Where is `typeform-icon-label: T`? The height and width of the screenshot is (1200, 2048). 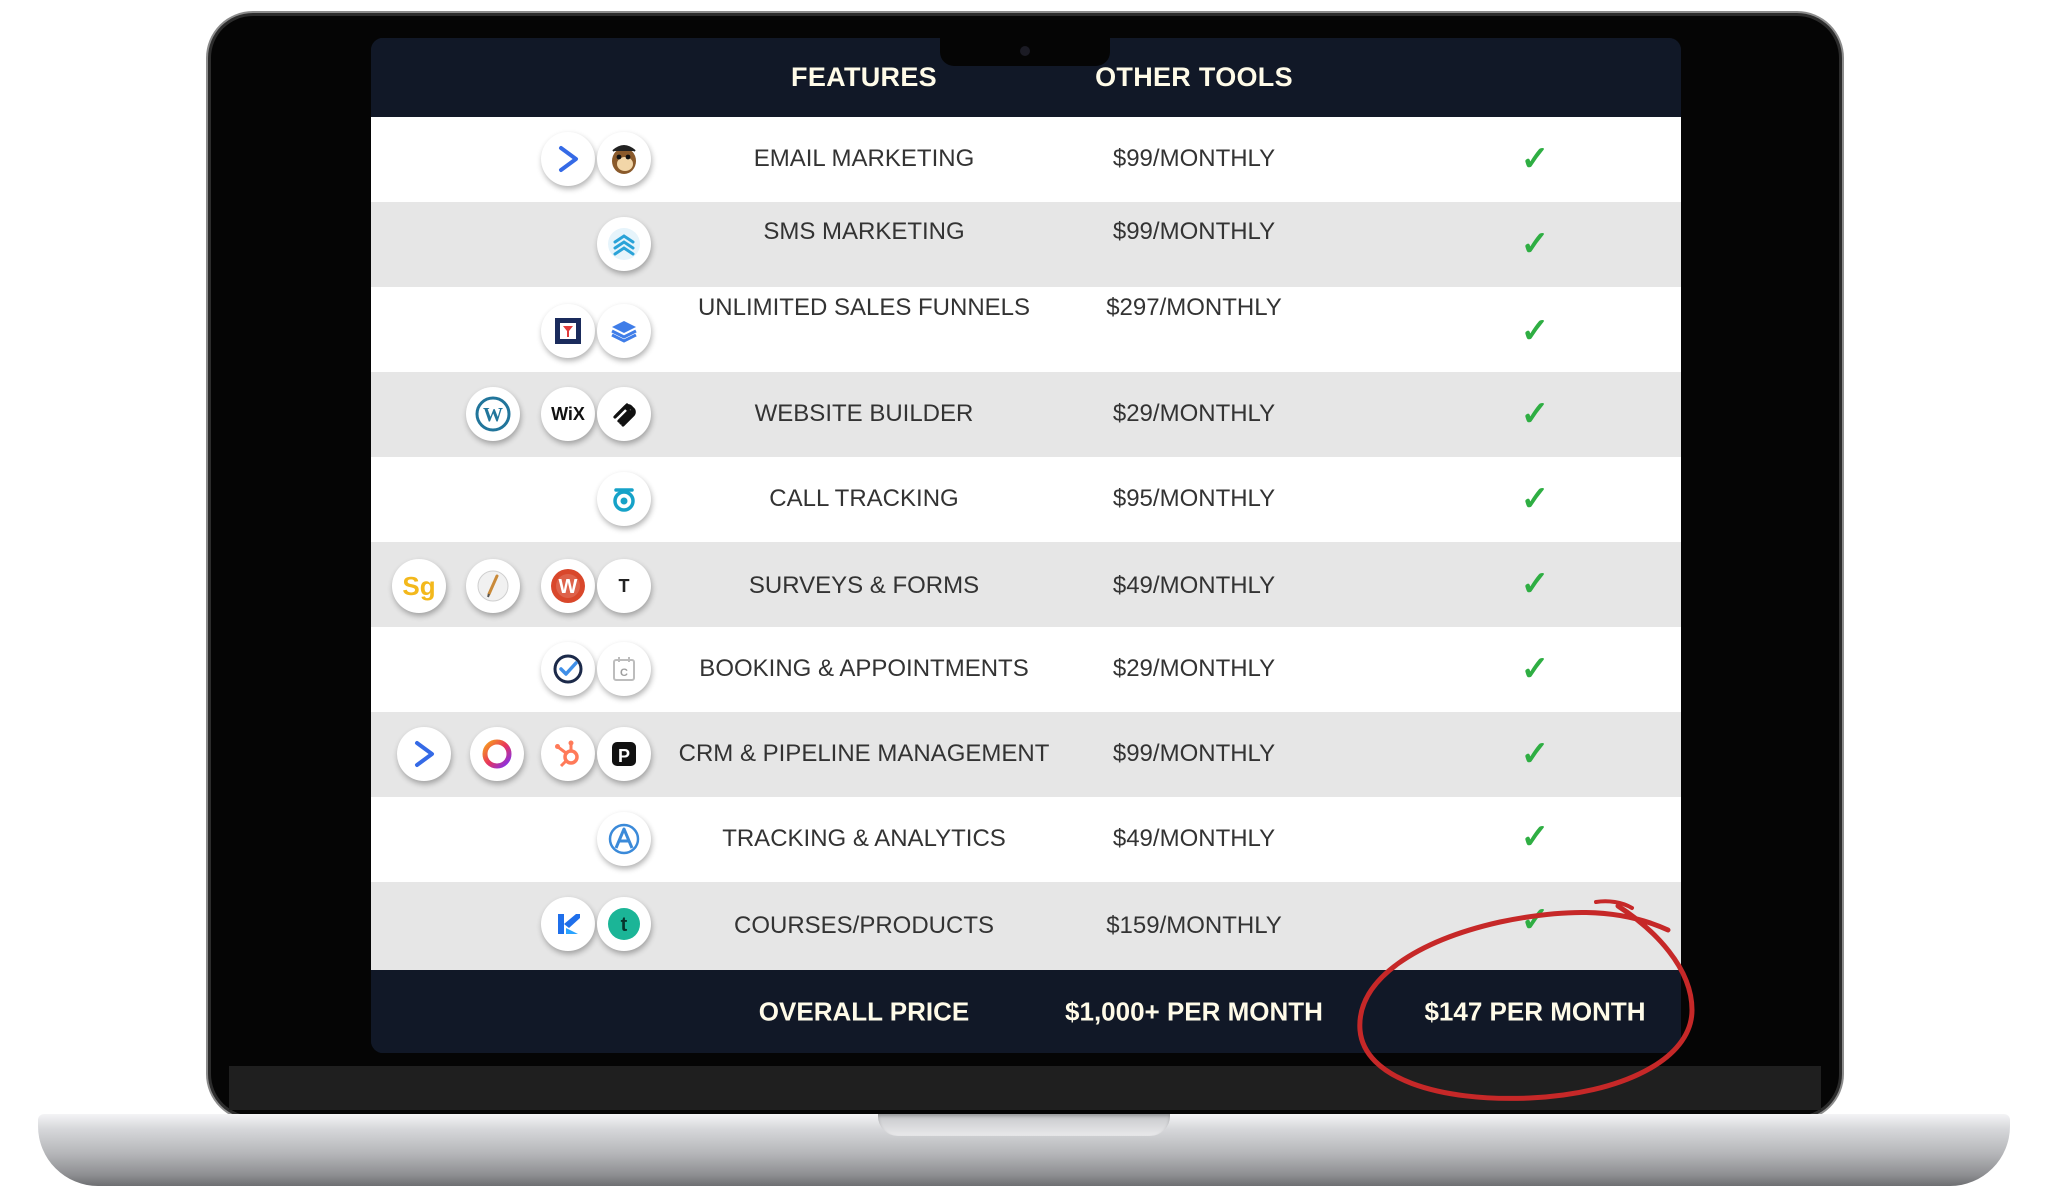 typeform-icon-label: T is located at coordinates (624, 585).